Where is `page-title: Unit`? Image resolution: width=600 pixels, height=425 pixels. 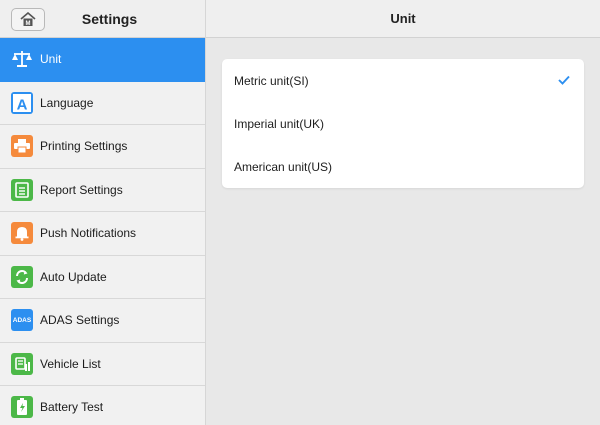
page-title: Unit is located at coordinates (403, 18).